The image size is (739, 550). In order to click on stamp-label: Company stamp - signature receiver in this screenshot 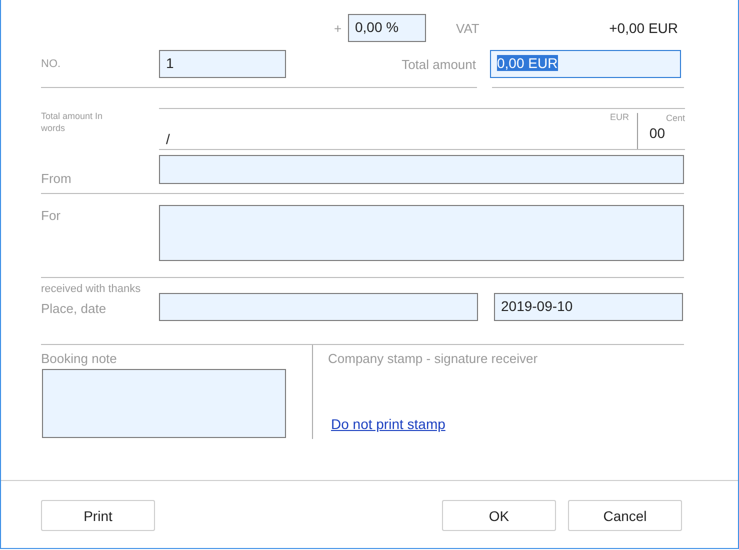, I will do `click(433, 358)`.